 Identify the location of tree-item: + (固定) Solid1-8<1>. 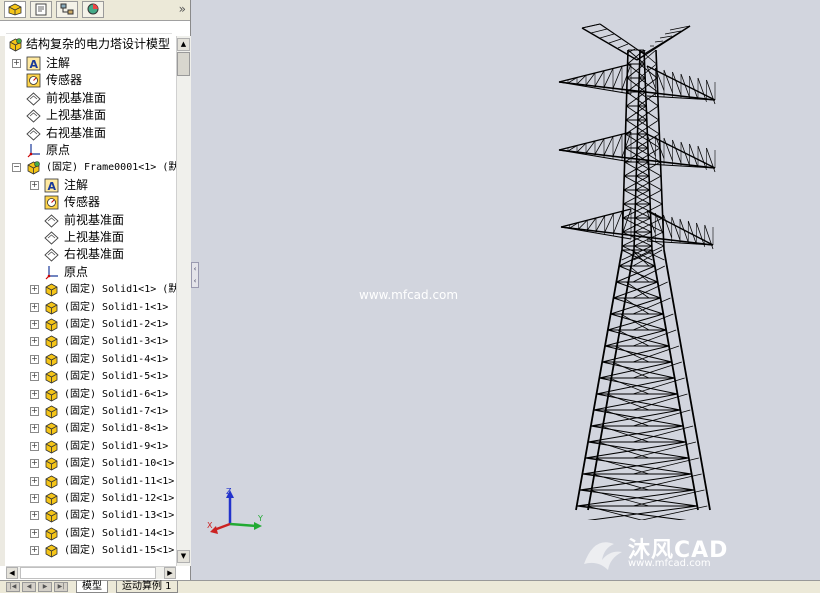
(88, 428).